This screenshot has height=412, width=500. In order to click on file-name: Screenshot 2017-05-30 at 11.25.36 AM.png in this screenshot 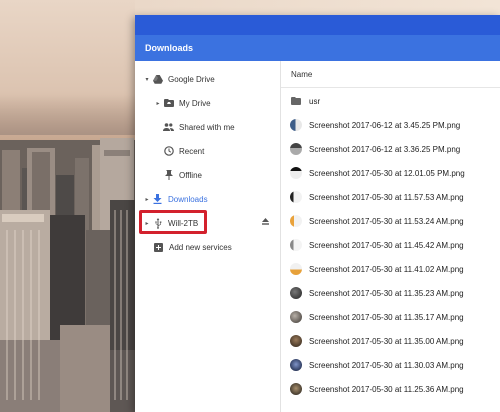, I will do `click(386, 389)`.